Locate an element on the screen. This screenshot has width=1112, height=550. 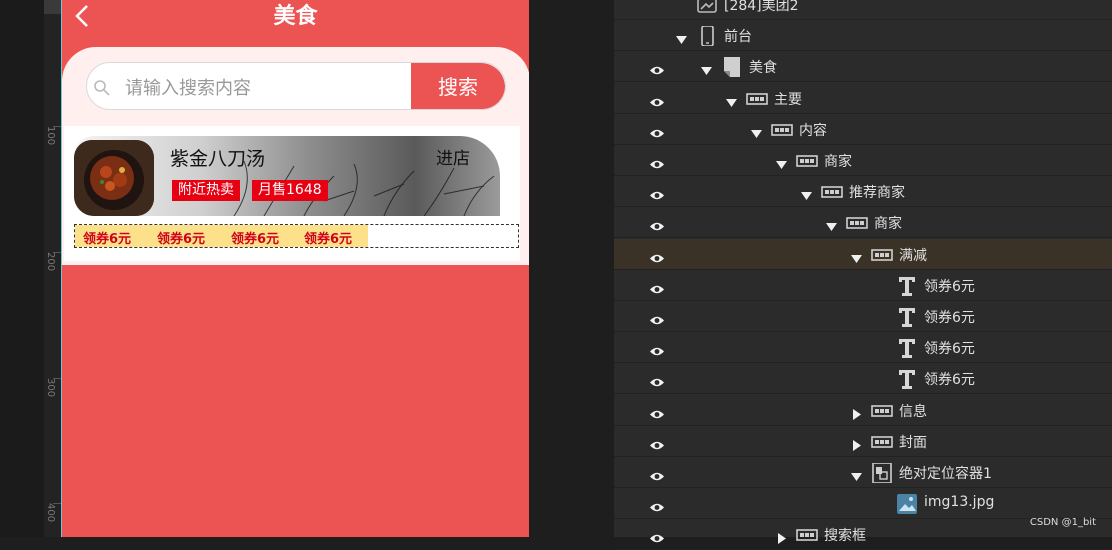
layer-label: 美食 is located at coordinates (763, 68).